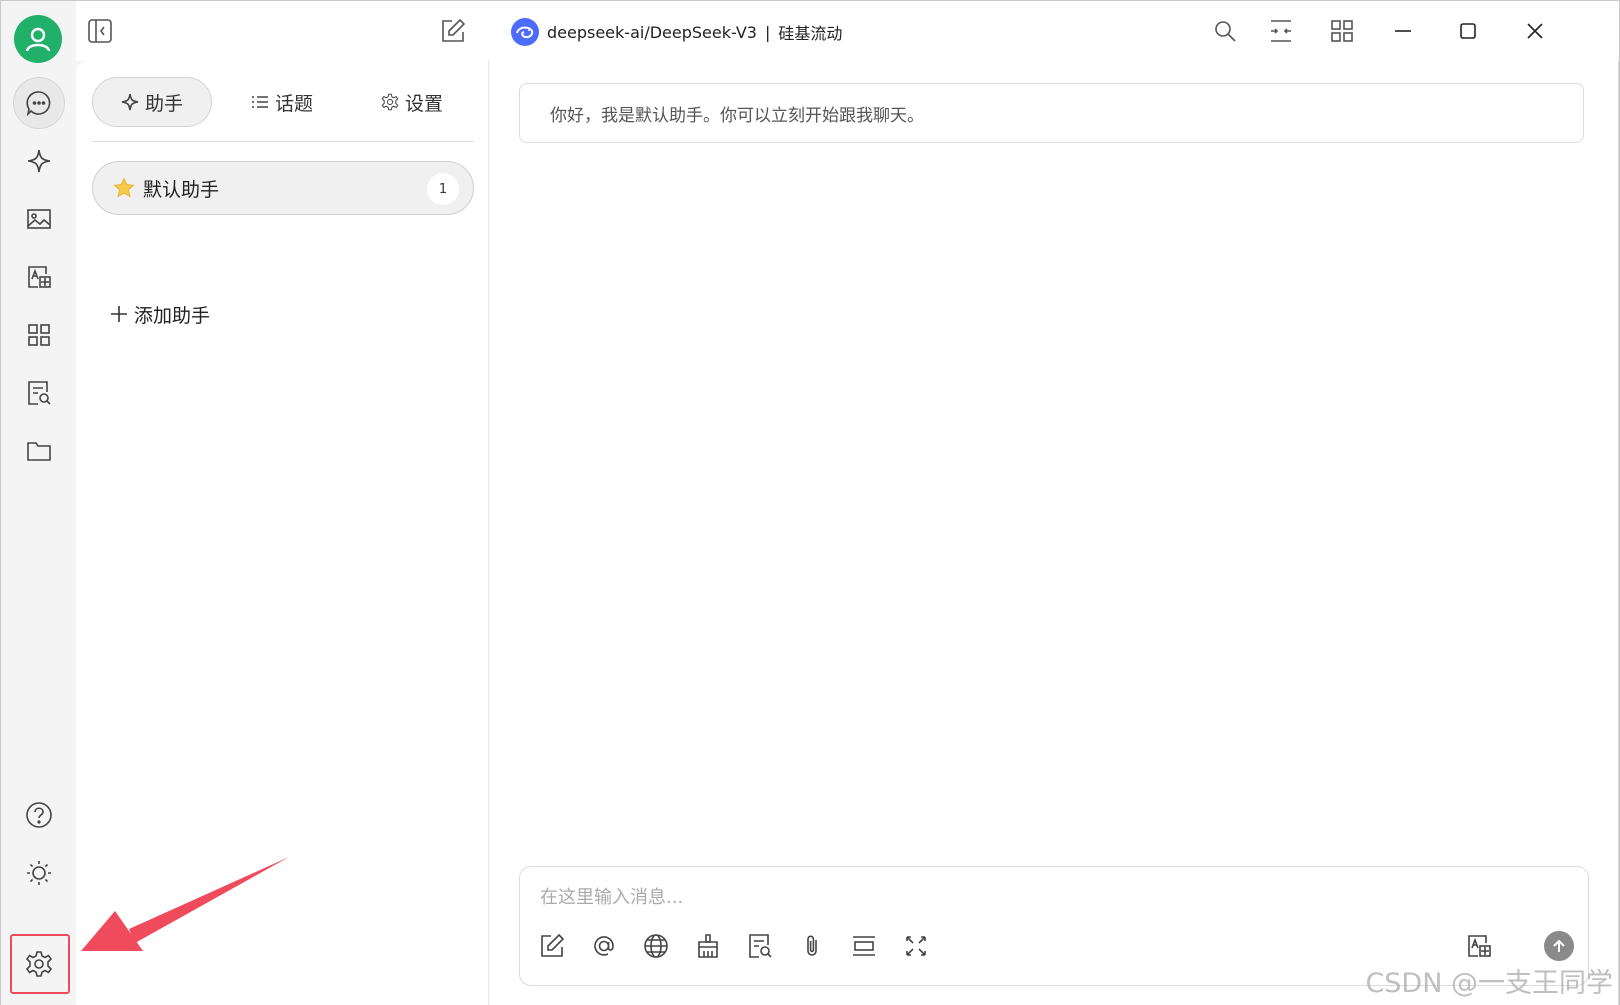 Image resolution: width=1620 pixels, height=1005 pixels. I want to click on greeting-message: 你好，我是默认助手。你可以立刻开始跟我聊天。, so click(1051, 113).